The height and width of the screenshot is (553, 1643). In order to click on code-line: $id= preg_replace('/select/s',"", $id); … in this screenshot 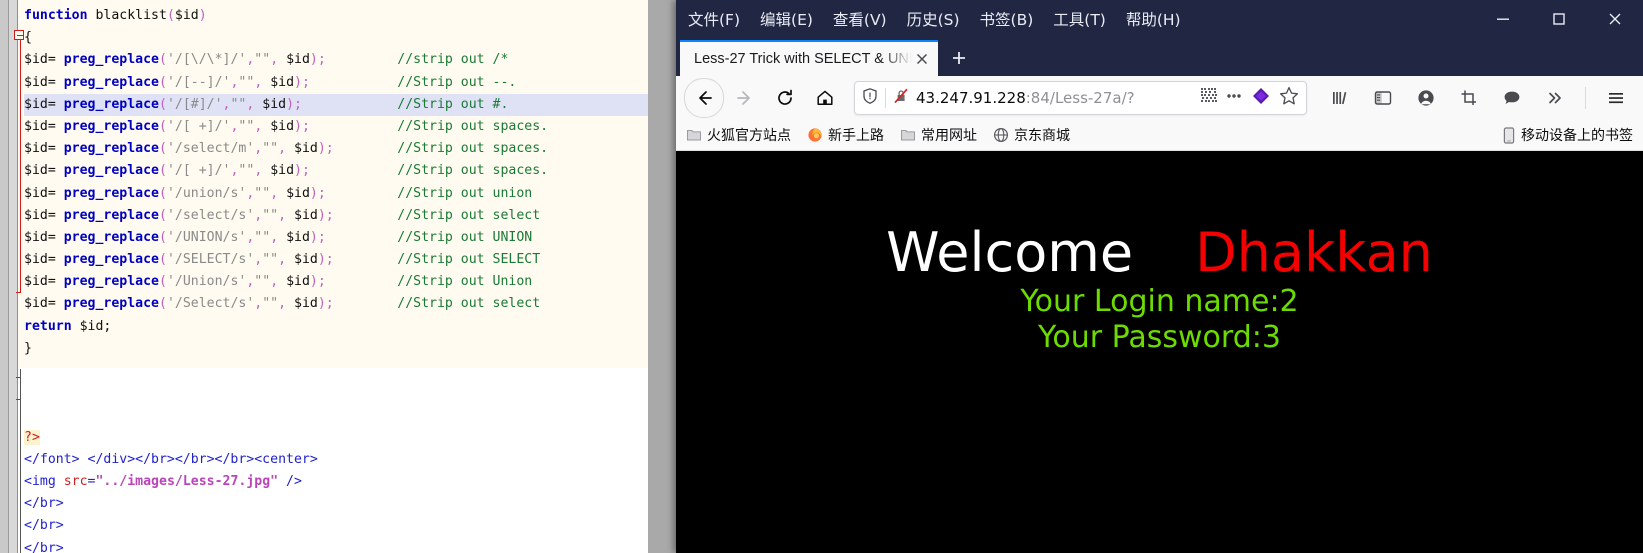, I will do `click(336, 216)`.